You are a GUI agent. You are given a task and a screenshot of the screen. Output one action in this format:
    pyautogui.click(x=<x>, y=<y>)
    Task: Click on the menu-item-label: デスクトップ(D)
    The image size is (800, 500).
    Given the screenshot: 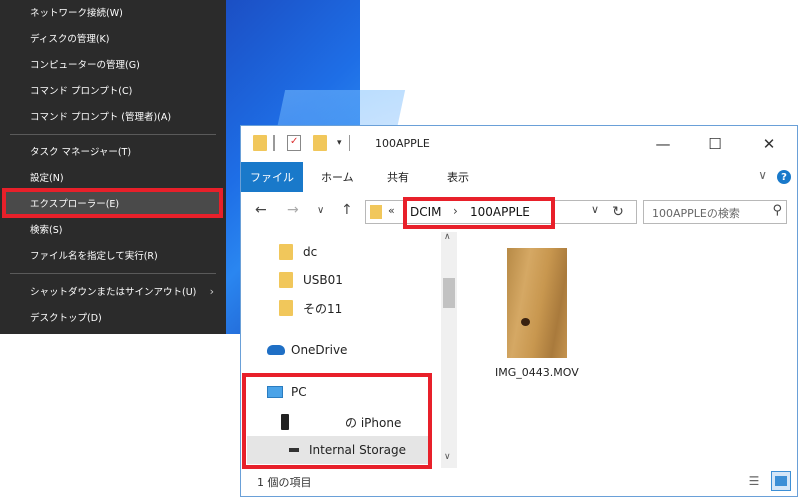 What is the action you would take?
    pyautogui.click(x=66, y=318)
    